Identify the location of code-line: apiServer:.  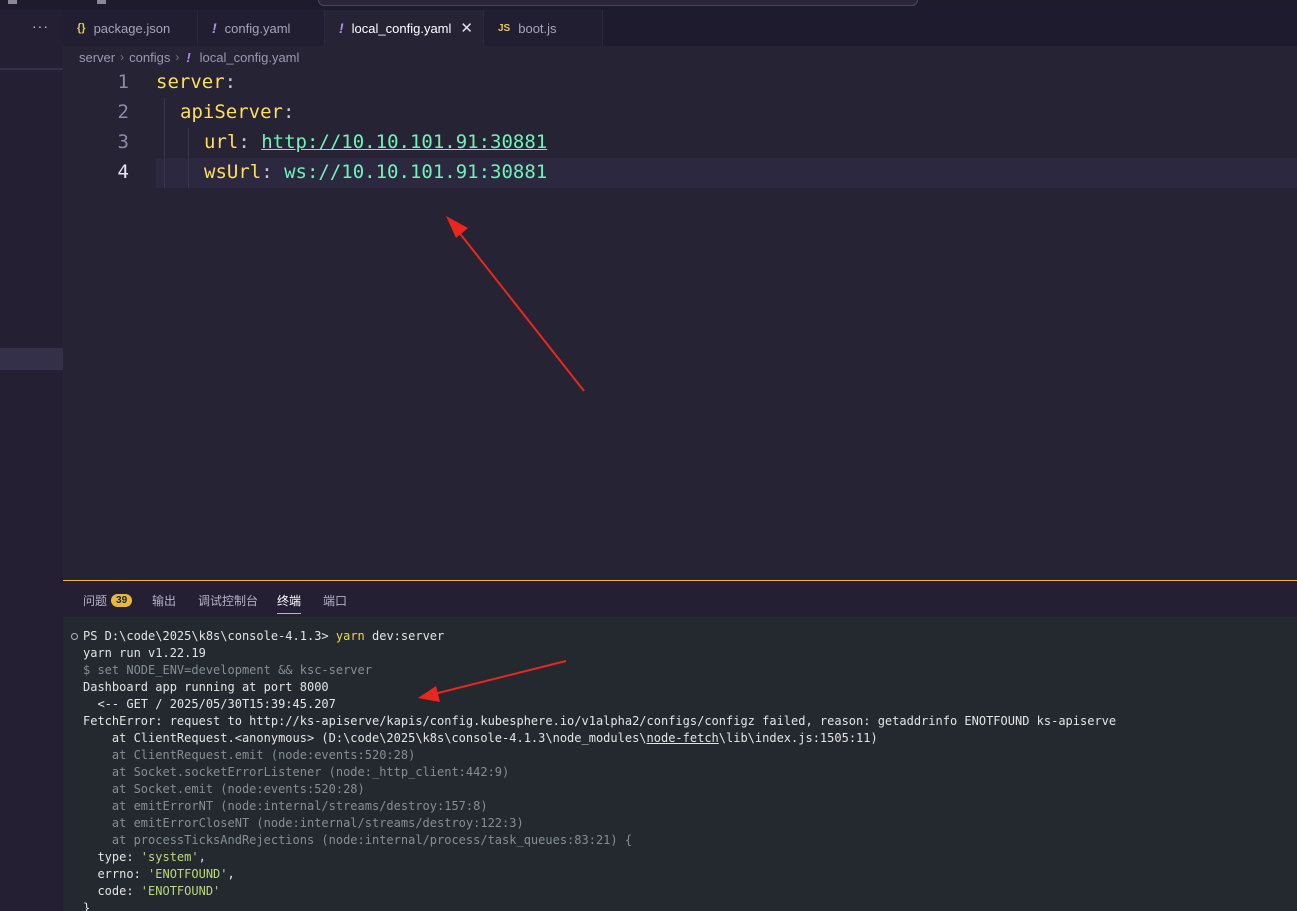
(237, 112).